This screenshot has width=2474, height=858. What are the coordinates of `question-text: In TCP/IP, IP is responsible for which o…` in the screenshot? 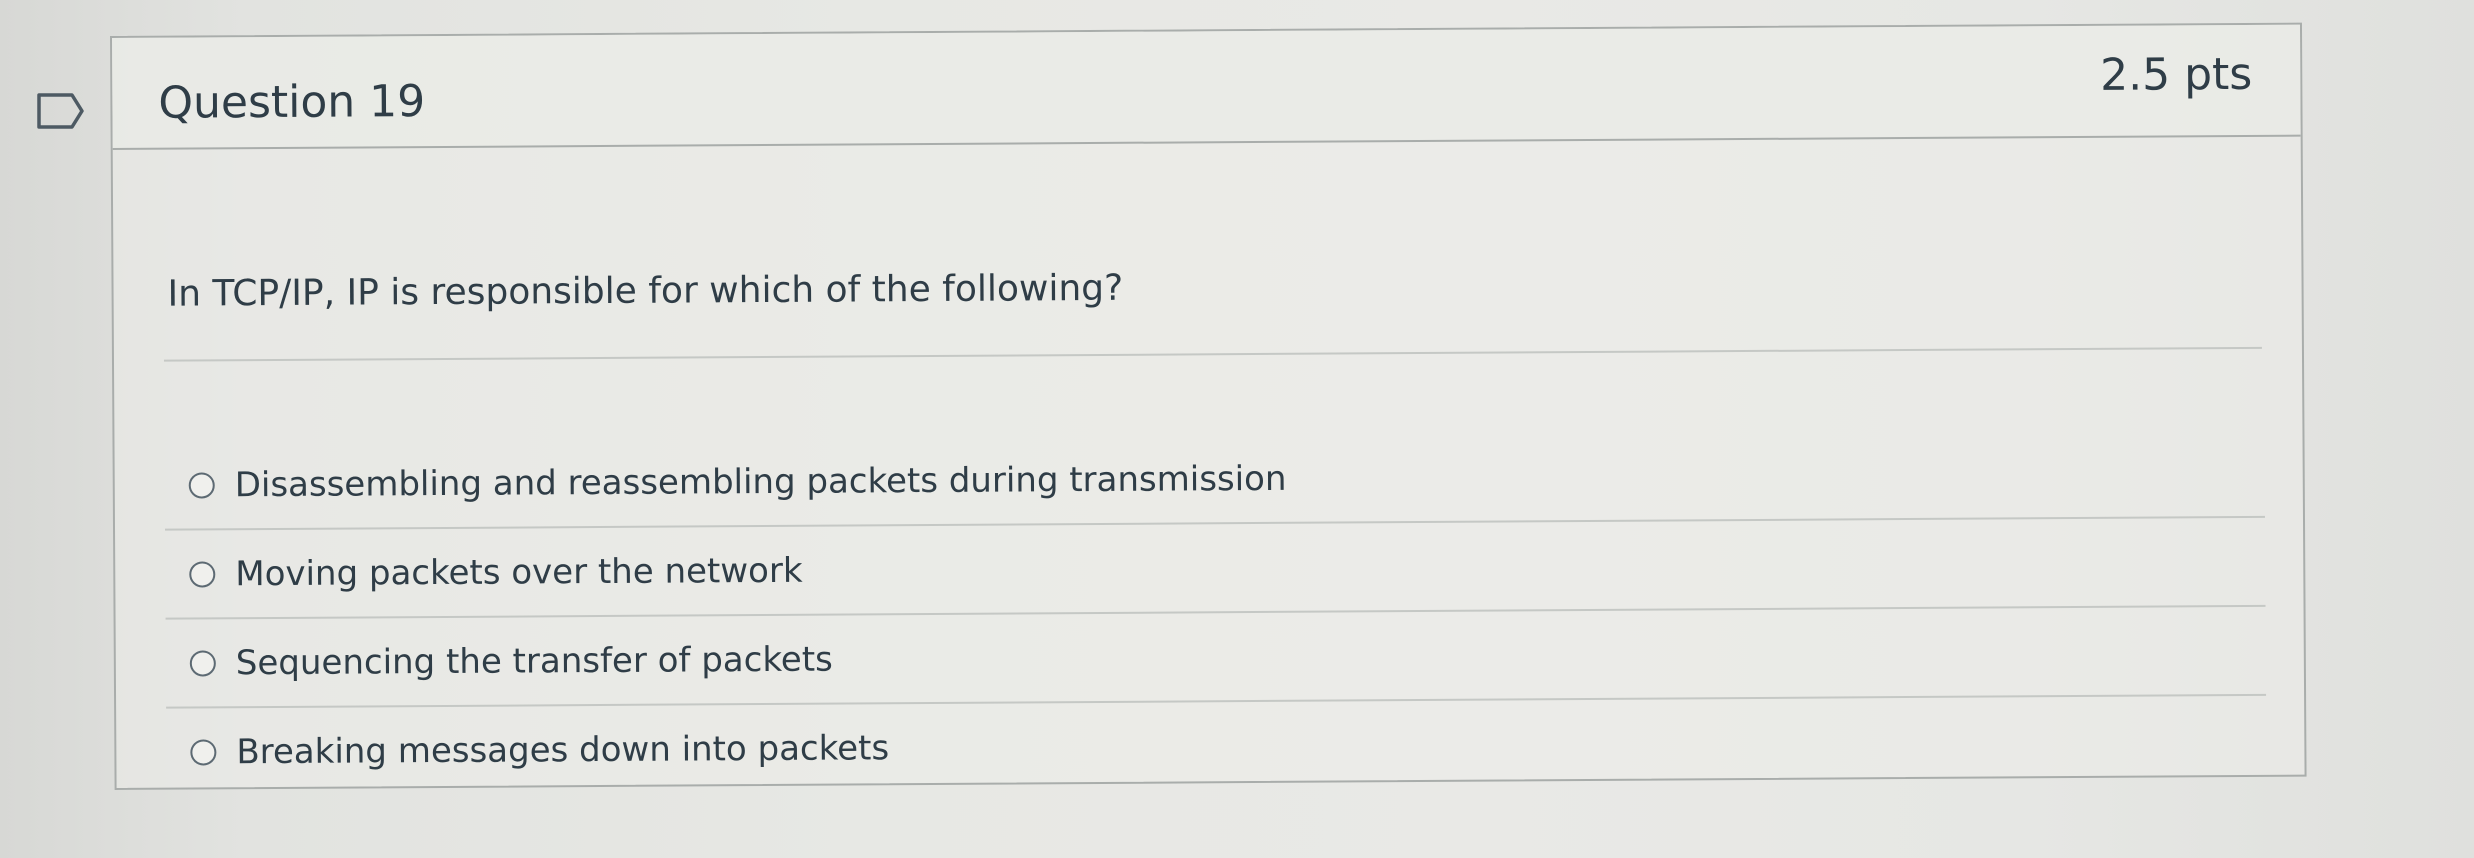 It's located at (645, 291).